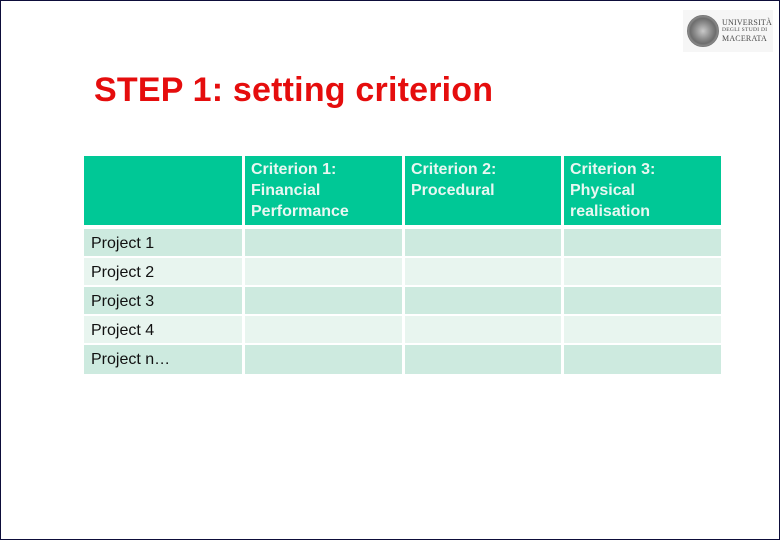 This screenshot has width=780, height=540. Describe the element at coordinates (164, 243) in the screenshot. I see `row-label: Project 1` at that location.